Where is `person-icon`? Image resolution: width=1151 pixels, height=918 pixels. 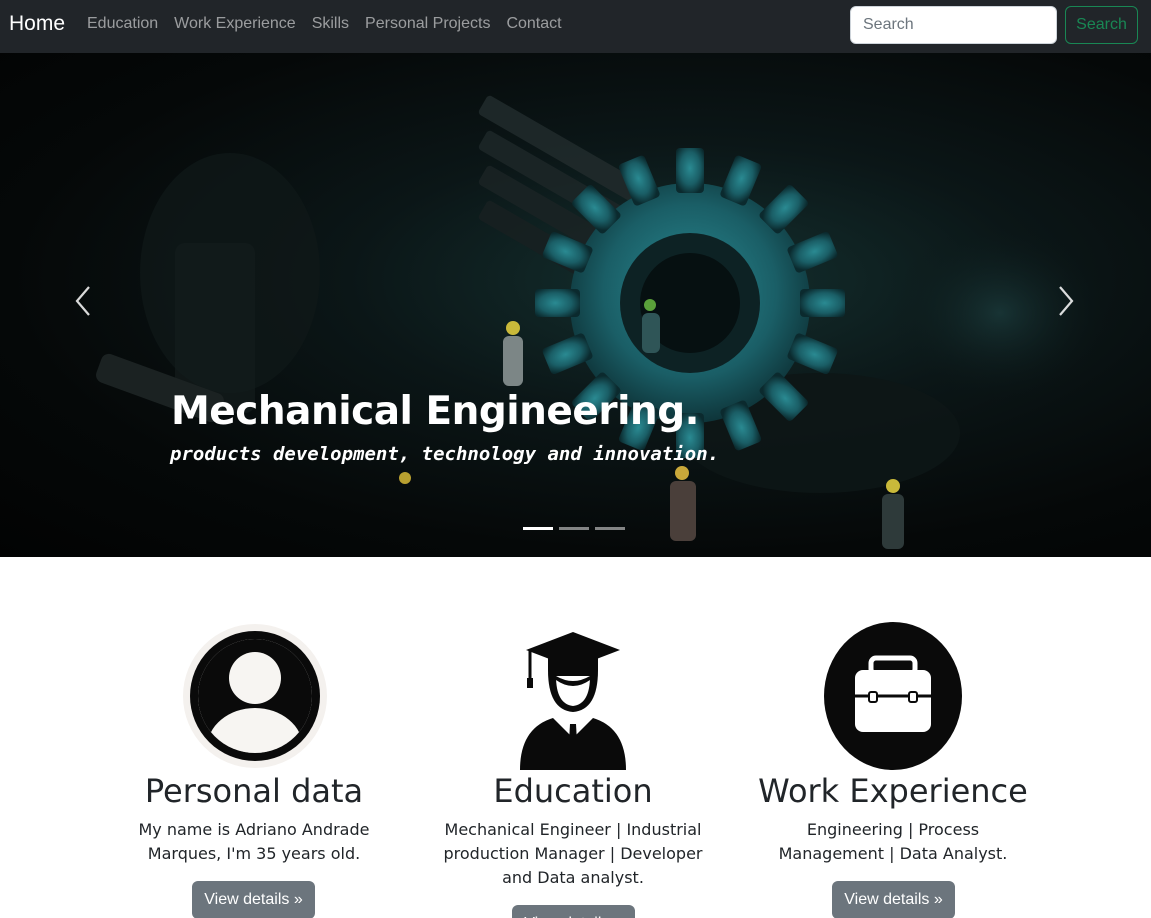
person-icon is located at coordinates (255, 696).